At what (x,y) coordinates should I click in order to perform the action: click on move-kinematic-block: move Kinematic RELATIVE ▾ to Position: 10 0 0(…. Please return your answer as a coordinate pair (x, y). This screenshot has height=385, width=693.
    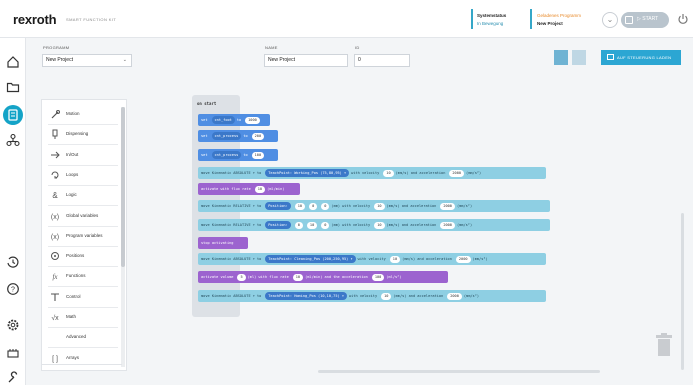
    Looking at the image, I should click on (374, 206).